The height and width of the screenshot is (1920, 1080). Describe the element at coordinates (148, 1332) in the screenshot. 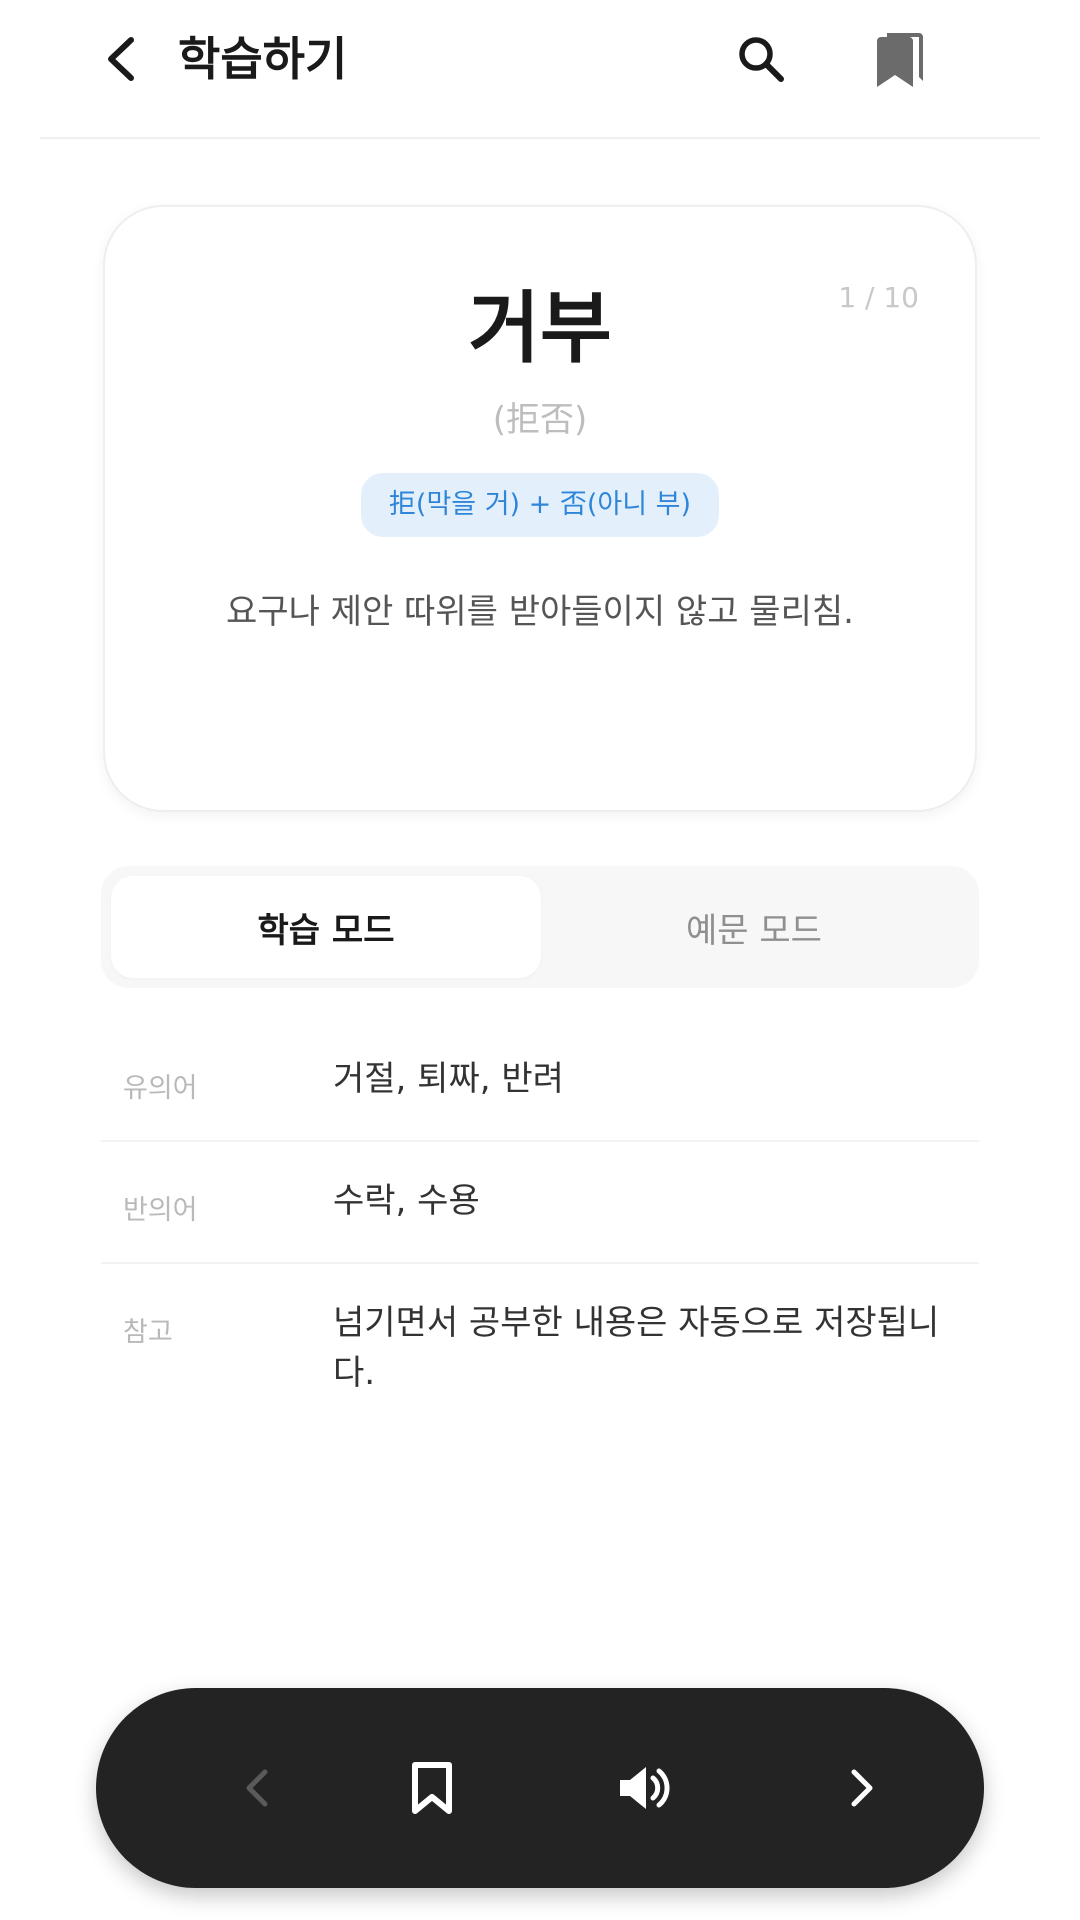

I see `info-label: 참고` at that location.